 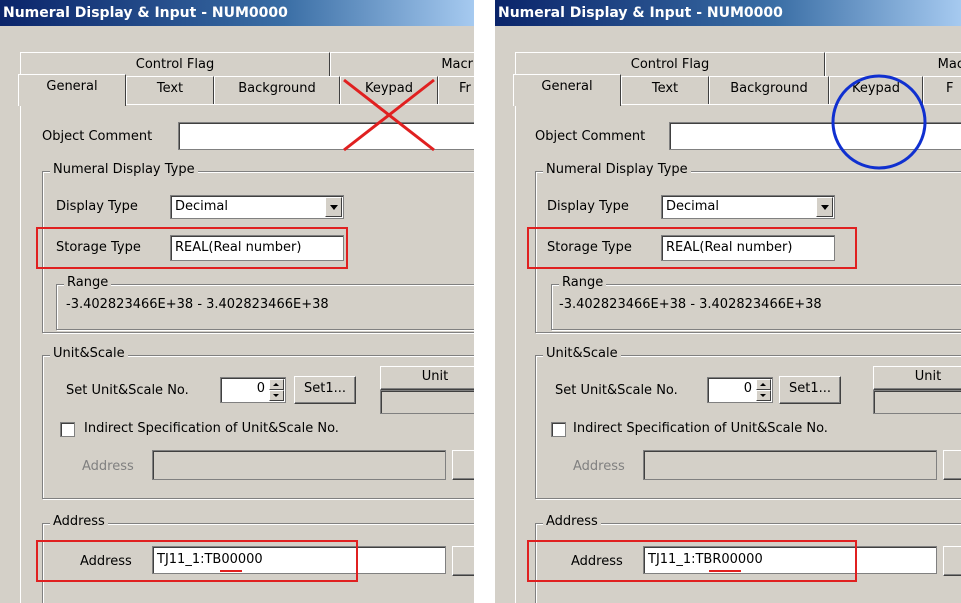 I want to click on tab-frame: Fr, so click(x=456, y=90).